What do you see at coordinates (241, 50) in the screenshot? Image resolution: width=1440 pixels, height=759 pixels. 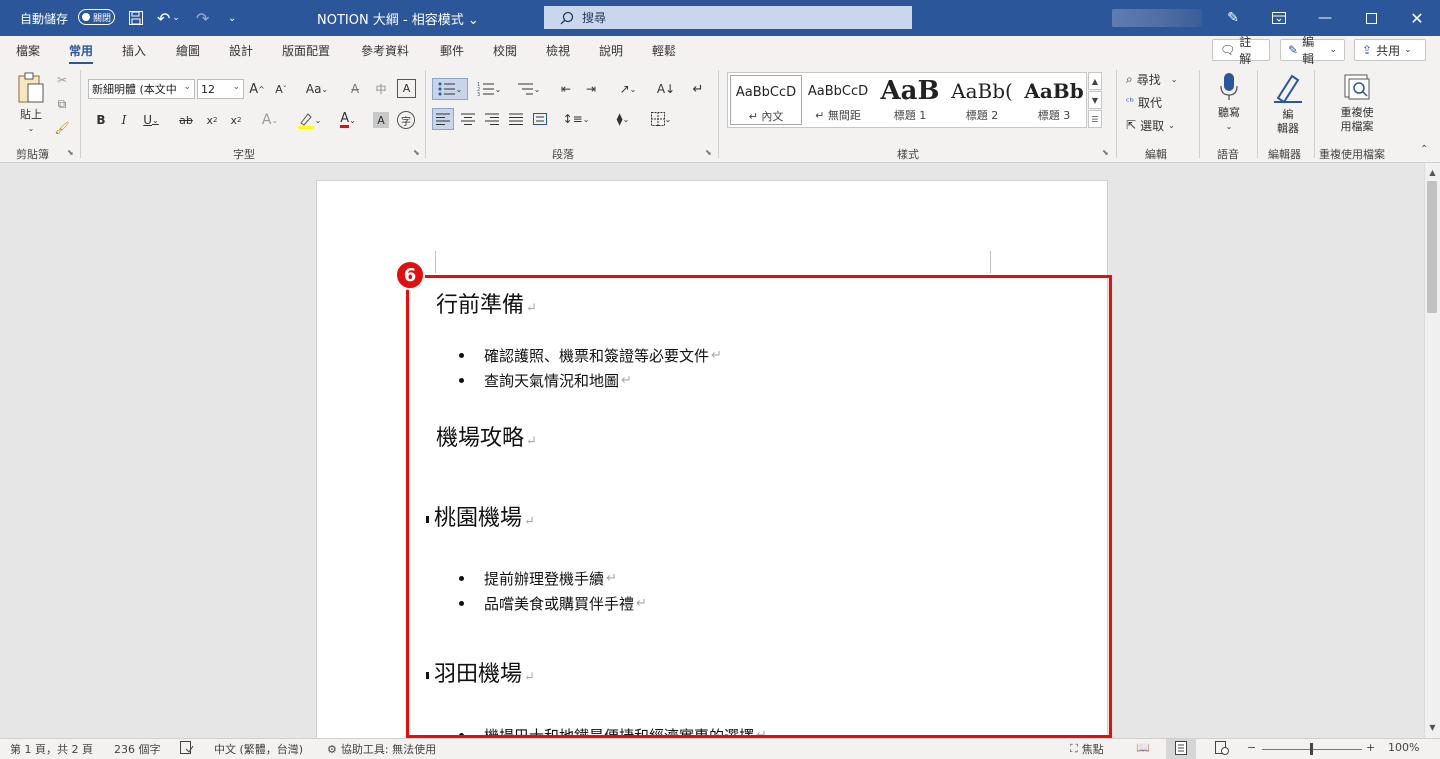 I see `tab-design: 設計` at bounding box center [241, 50].